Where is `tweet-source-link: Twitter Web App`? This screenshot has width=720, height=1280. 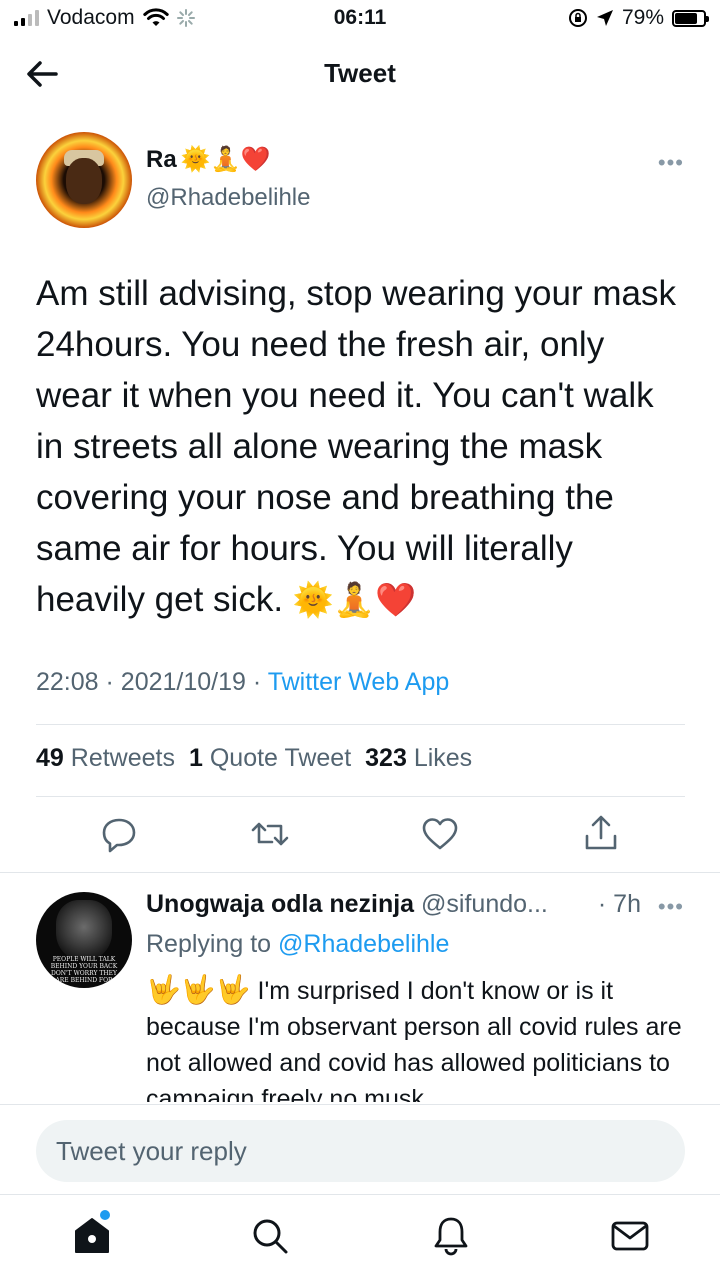
tweet-source-link: Twitter Web App is located at coordinates (359, 682).